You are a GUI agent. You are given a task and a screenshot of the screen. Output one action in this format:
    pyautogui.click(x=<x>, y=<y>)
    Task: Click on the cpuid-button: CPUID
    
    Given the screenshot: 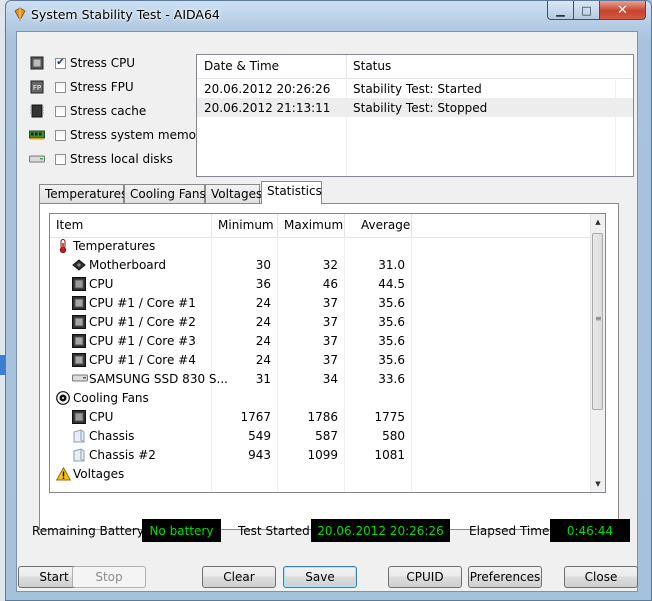 What is the action you would take?
    pyautogui.click(x=425, y=577)
    